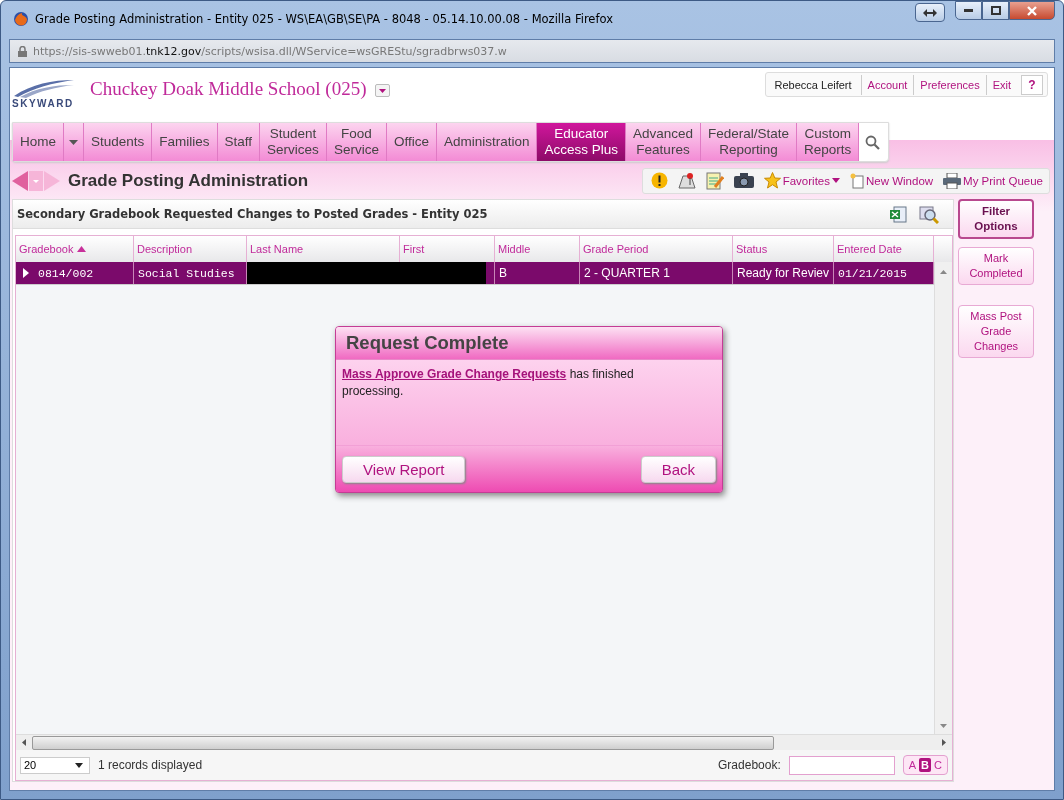 The width and height of the screenshot is (1064, 800). Describe the element at coordinates (529, 343) in the screenshot. I see `dialog-title: Request Complete` at that location.